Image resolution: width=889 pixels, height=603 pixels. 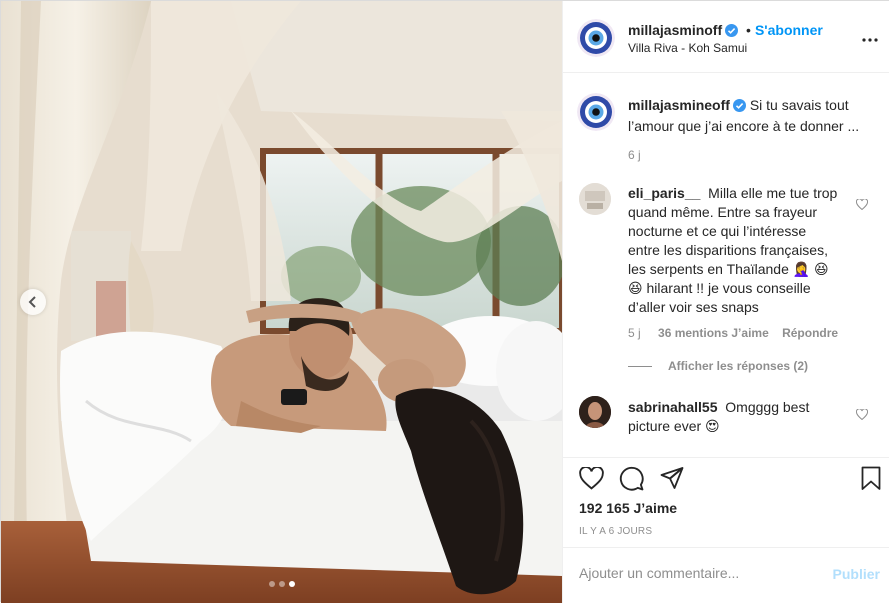 I want to click on chevron-left-icon, so click(x=33, y=302).